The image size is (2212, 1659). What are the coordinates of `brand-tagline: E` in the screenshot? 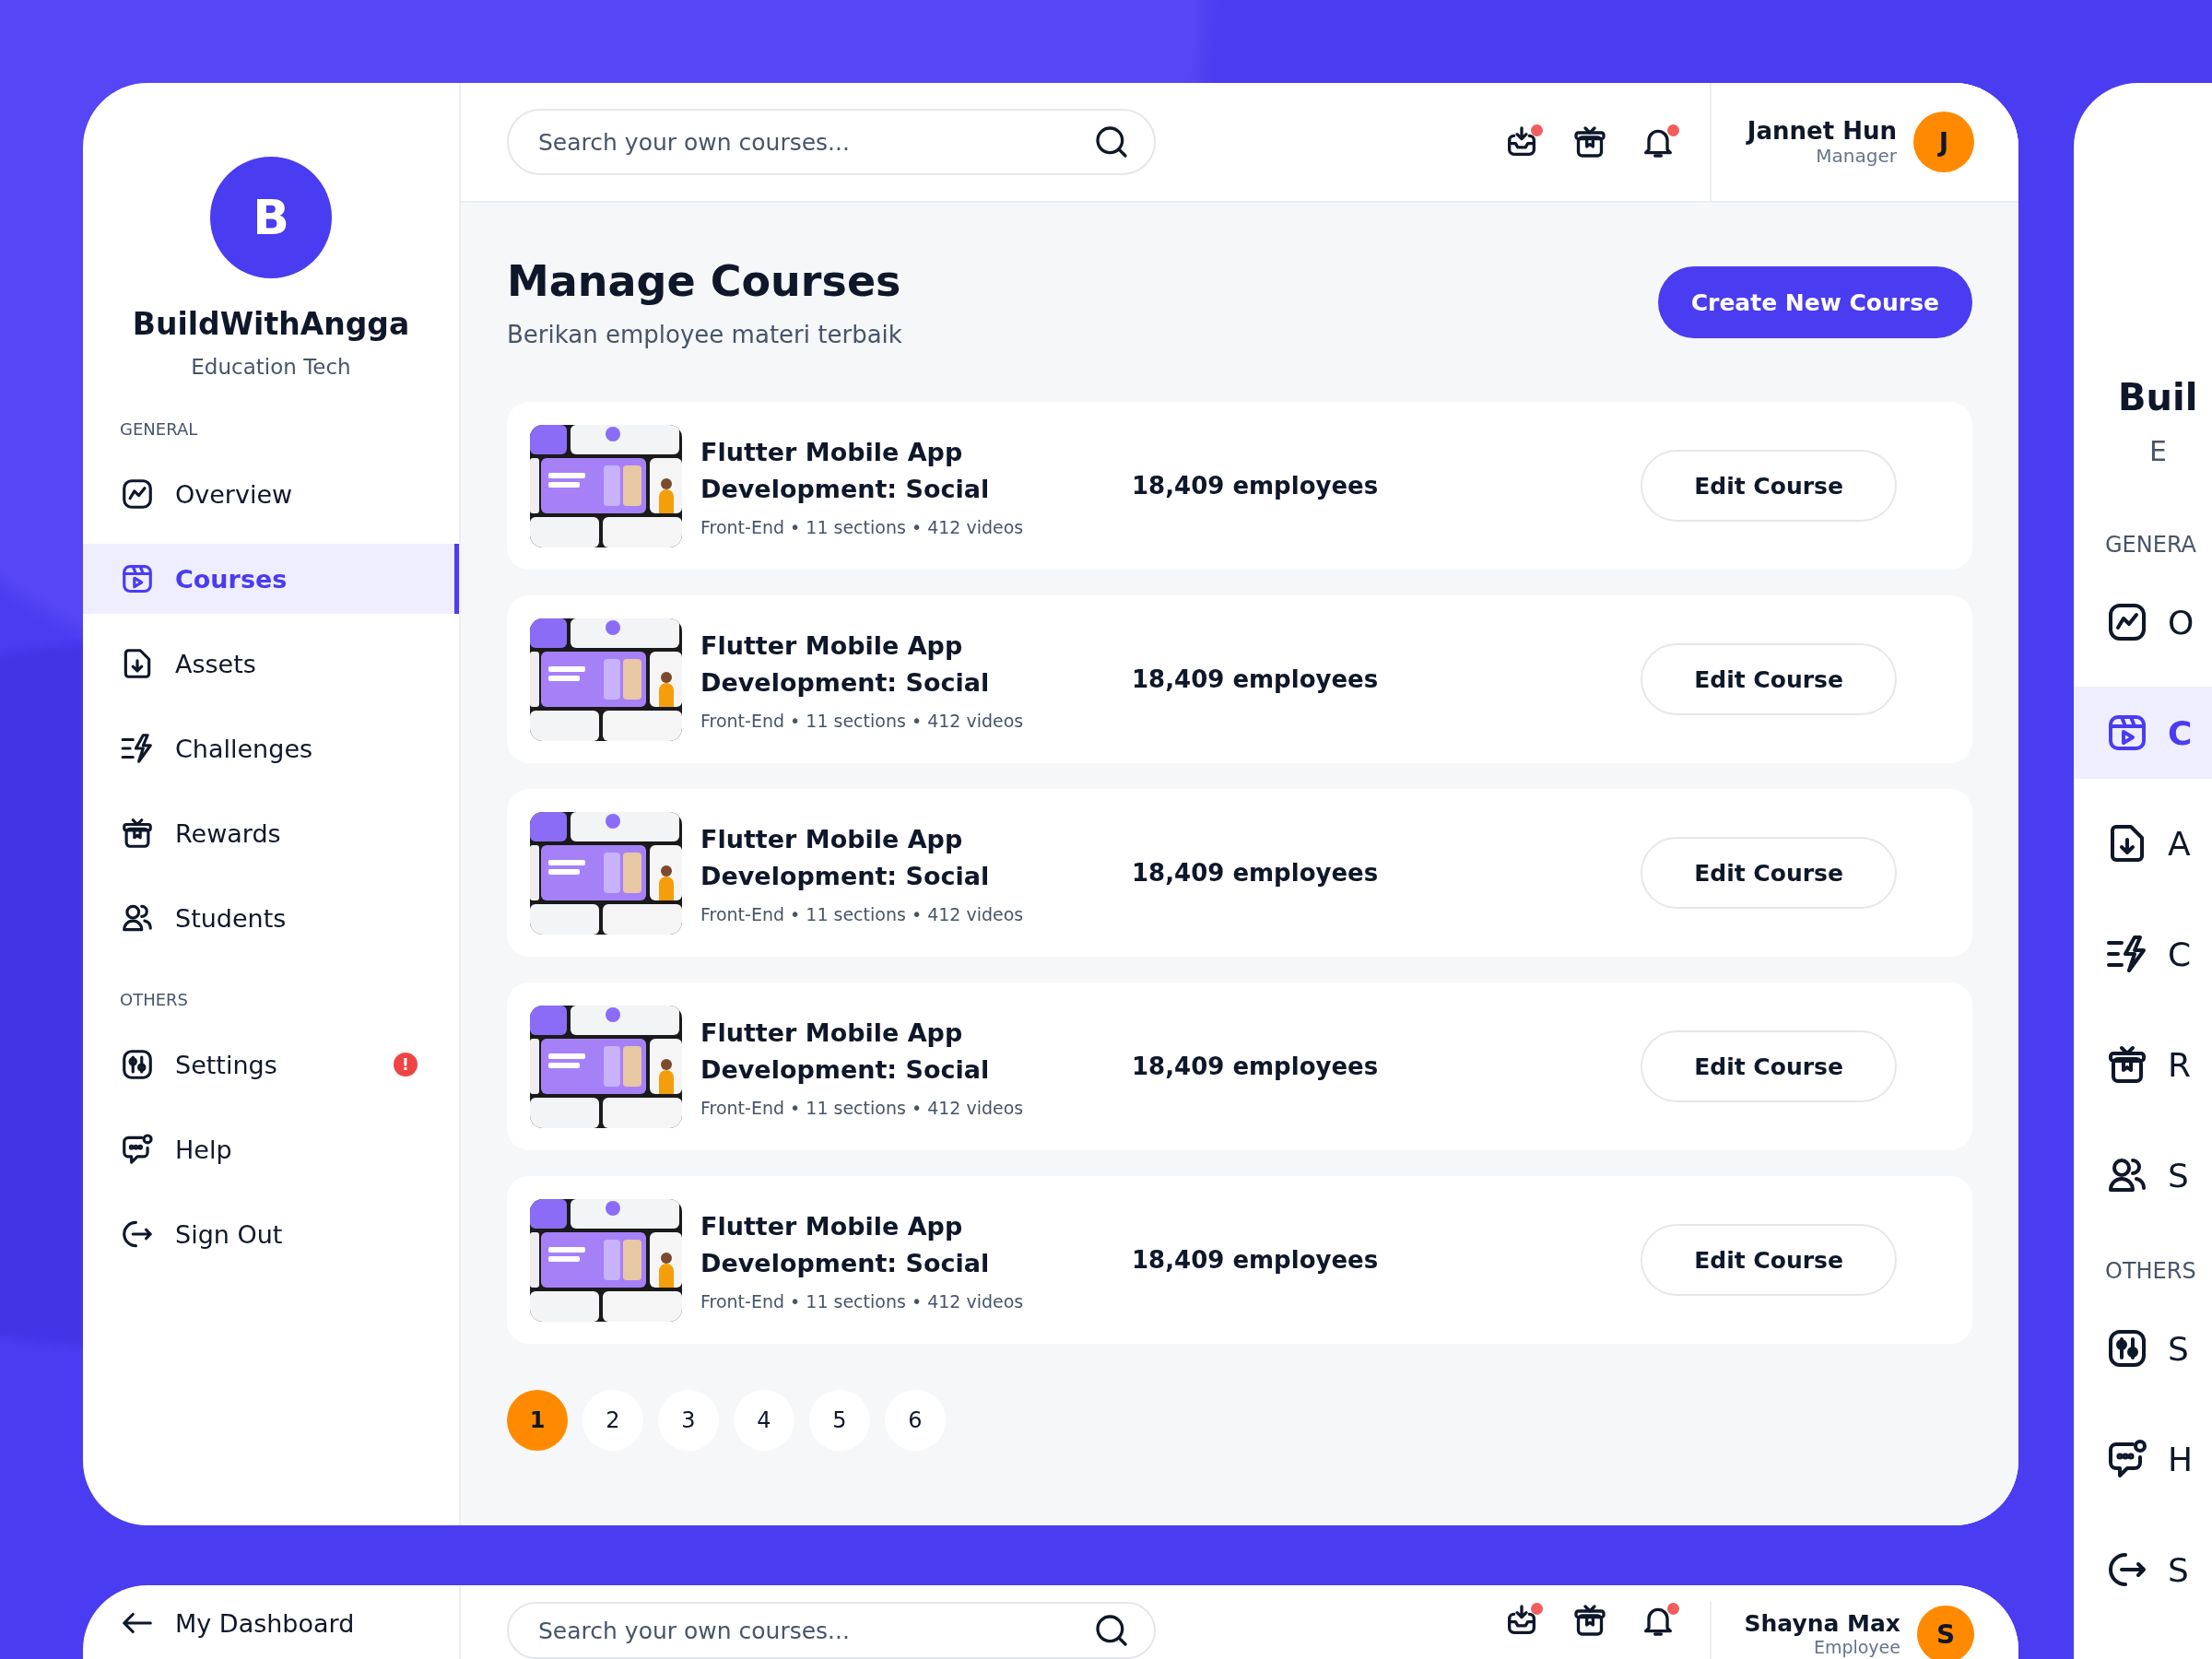 It's located at (2157, 451).